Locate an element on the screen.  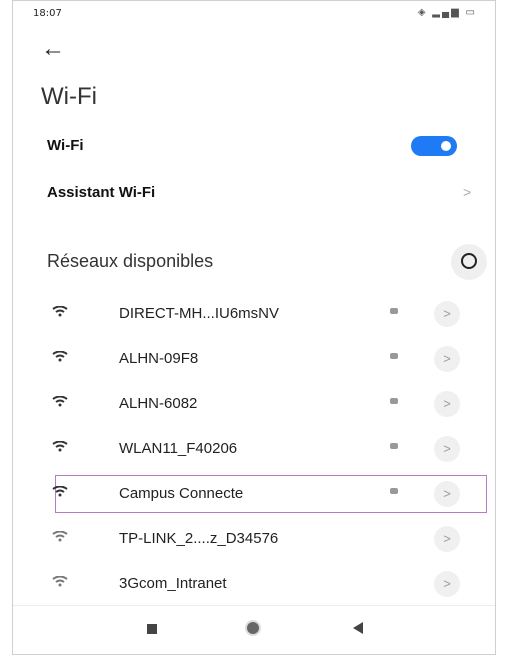
network-row: ALHN-09F8 > is located at coordinates (262, 359).